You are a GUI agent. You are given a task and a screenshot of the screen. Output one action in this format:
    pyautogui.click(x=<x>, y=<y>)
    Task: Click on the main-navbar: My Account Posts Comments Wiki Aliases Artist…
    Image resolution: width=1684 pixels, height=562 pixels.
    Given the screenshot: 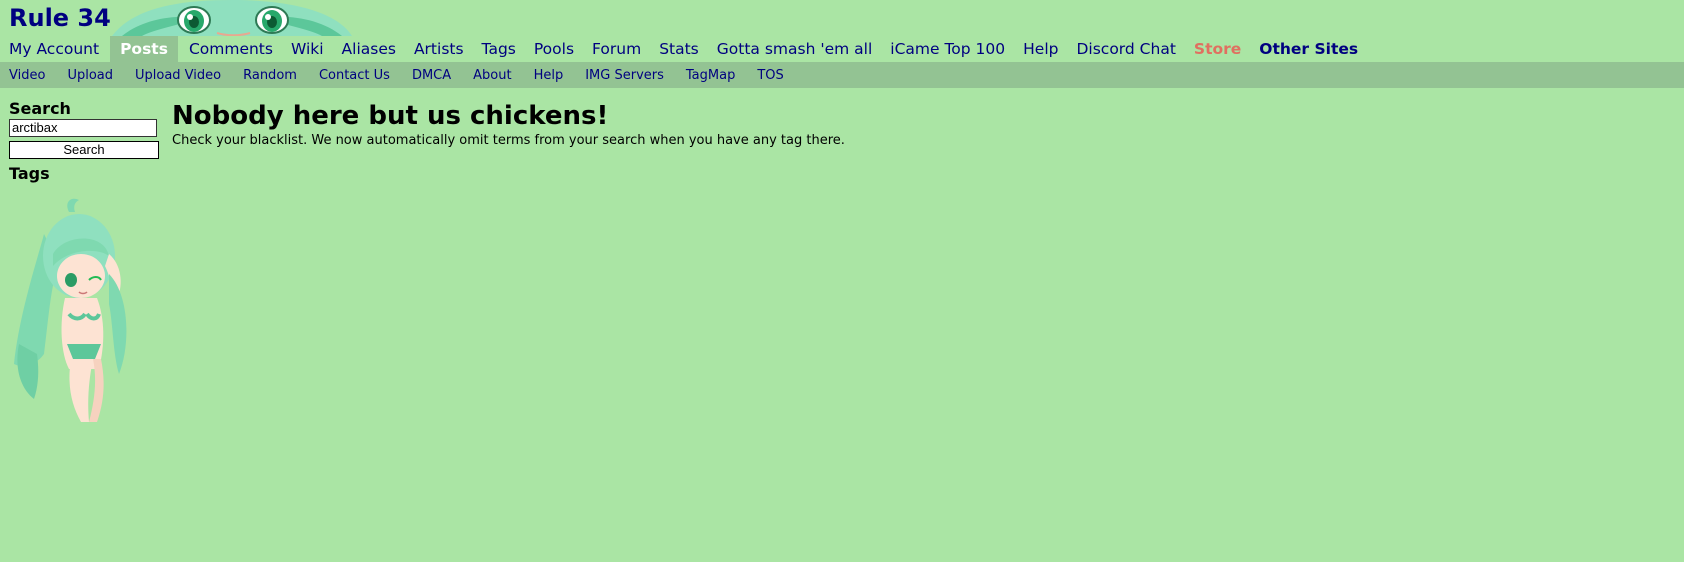 What is the action you would take?
    pyautogui.click(x=842, y=49)
    